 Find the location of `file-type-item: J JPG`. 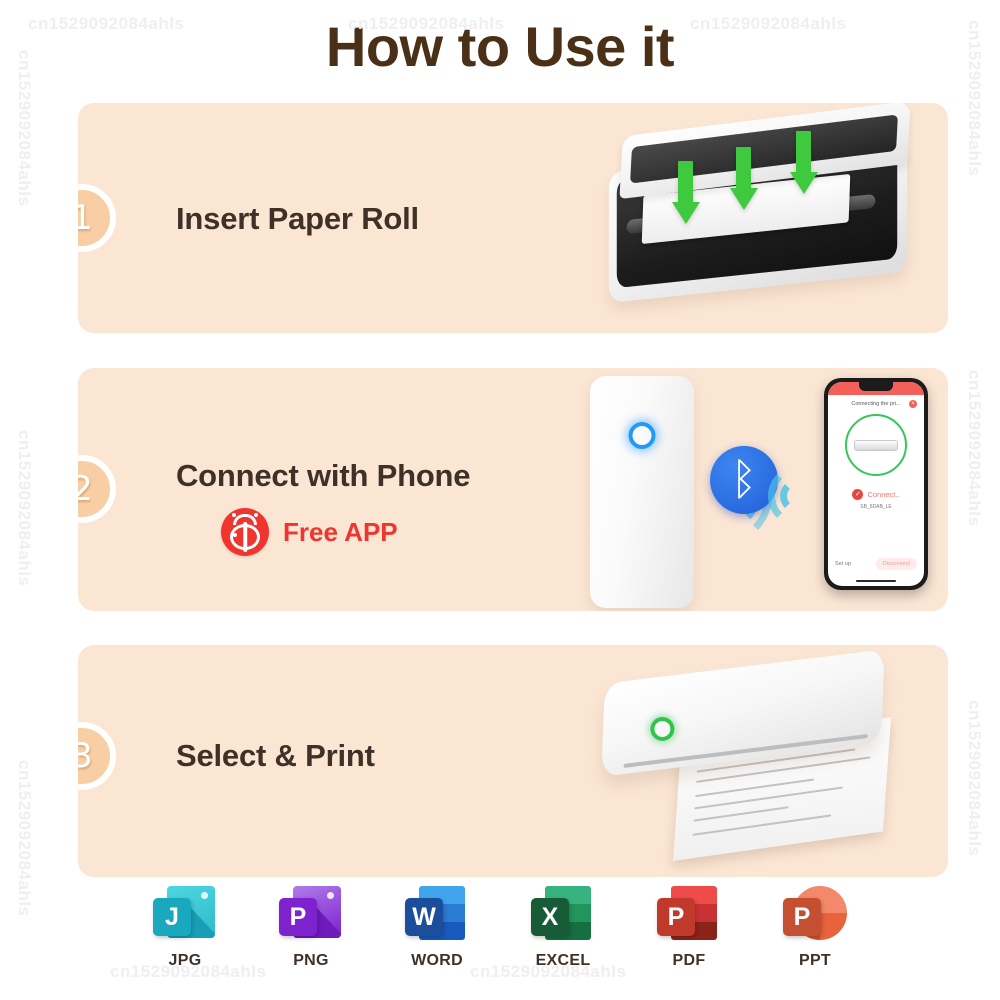

file-type-item: J JPG is located at coordinates (185, 927).